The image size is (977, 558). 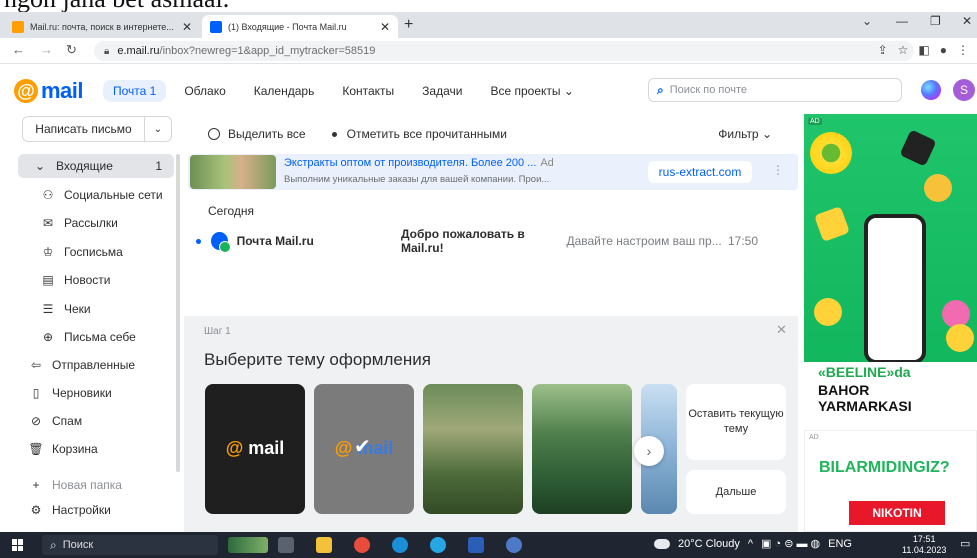 What do you see at coordinates (931, 90) in the screenshot?
I see `assistant-icon` at bounding box center [931, 90].